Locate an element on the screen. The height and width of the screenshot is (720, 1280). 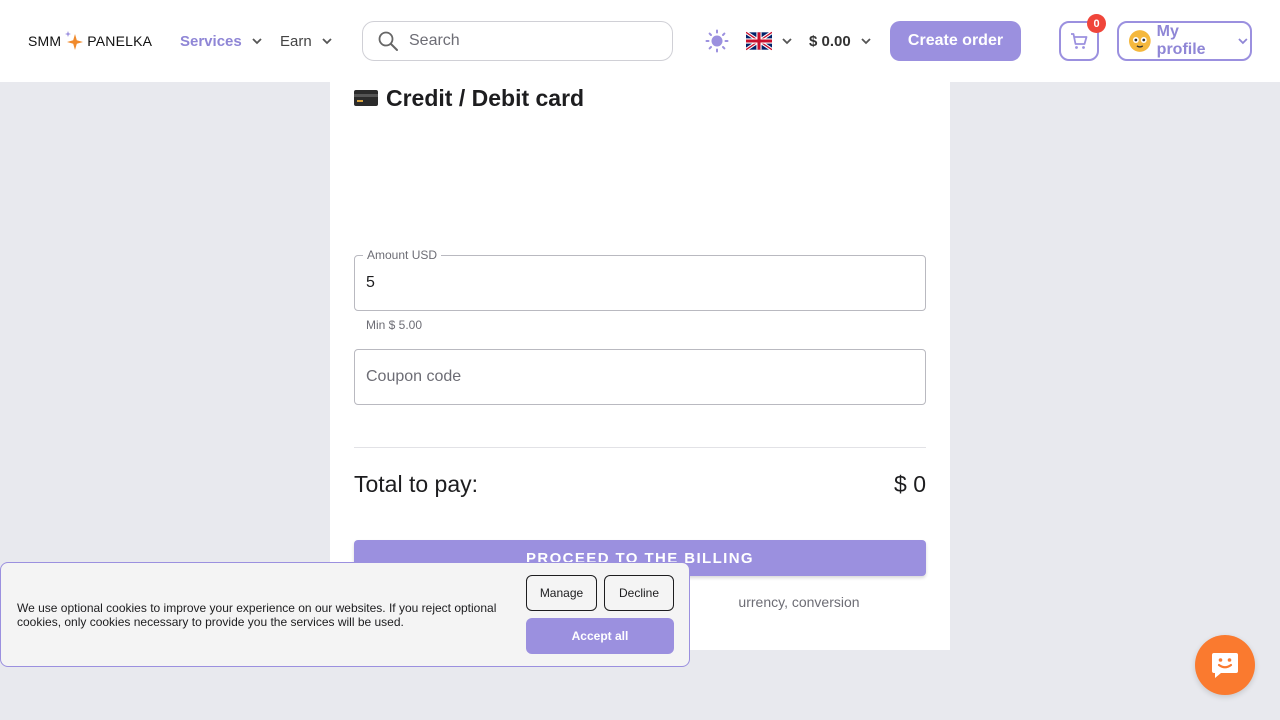
search-icon is located at coordinates (388, 41).